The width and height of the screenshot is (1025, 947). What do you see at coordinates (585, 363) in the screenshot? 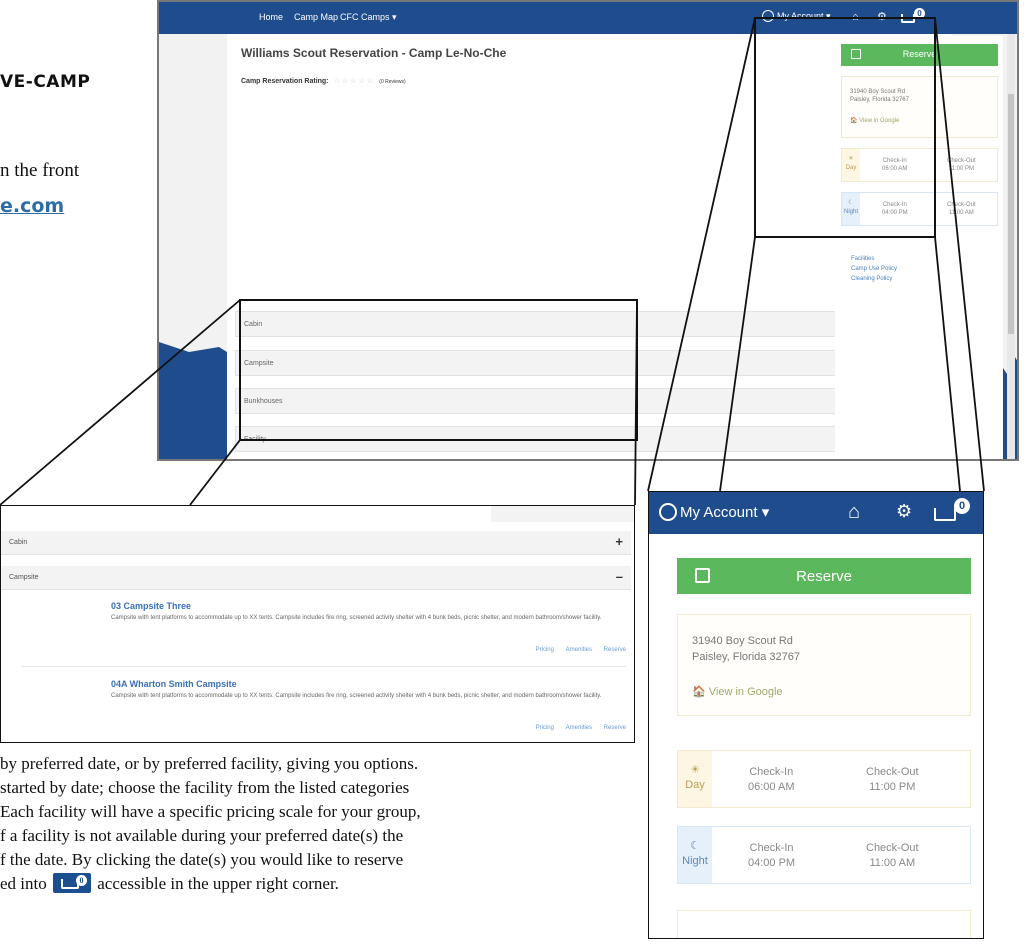
I see `accordion-campsite: Campsite +` at bounding box center [585, 363].